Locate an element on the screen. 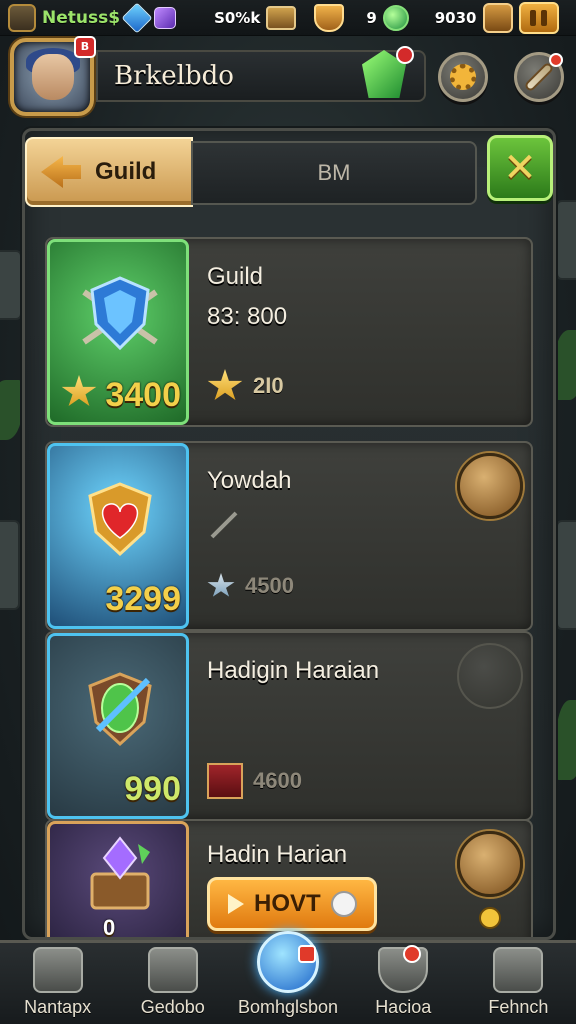 This screenshot has width=576, height=1024. nav-label: Gedobo is located at coordinates (172, 1007).